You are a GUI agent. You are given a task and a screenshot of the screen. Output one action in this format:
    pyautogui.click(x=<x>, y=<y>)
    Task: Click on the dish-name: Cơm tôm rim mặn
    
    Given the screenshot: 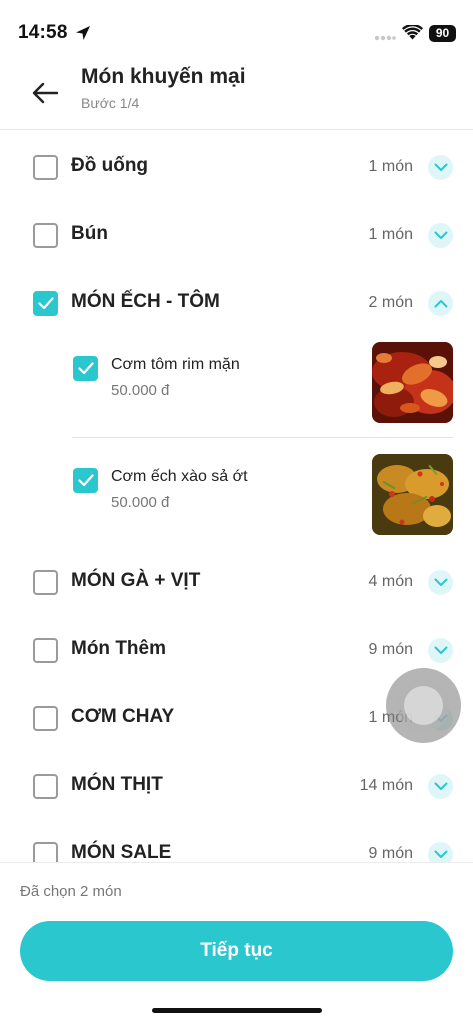 What is the action you would take?
    pyautogui.click(x=175, y=364)
    